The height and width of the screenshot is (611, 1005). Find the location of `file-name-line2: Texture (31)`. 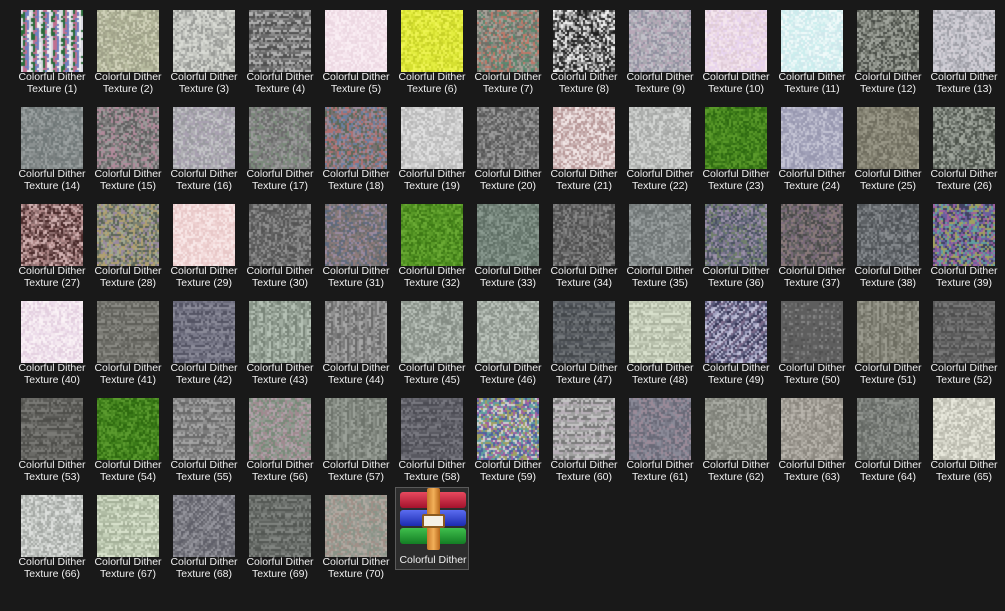

file-name-line2: Texture (31) is located at coordinates (356, 283).